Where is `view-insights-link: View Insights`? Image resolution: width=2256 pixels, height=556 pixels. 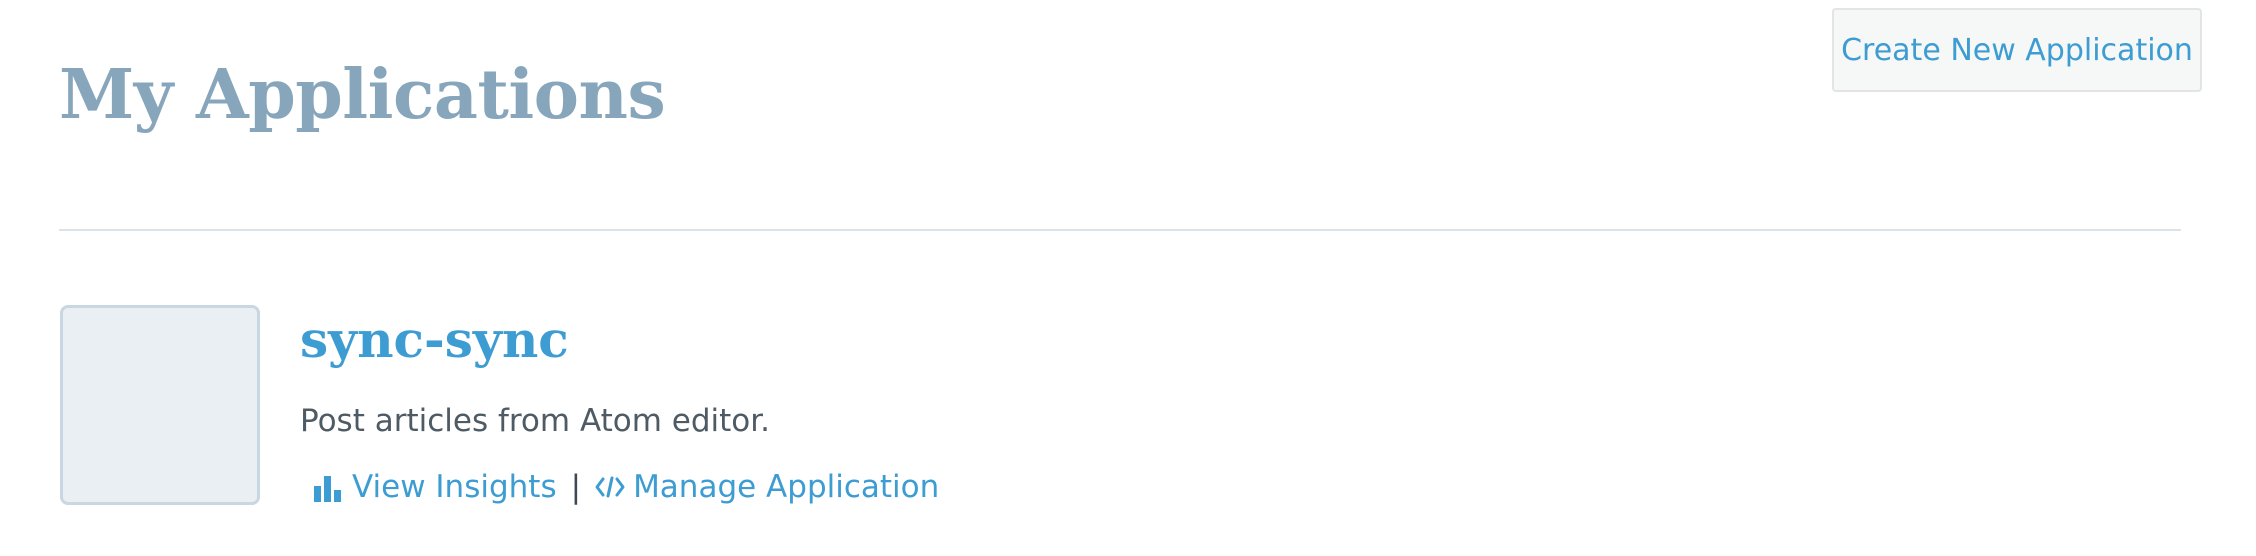
view-insights-link: View Insights is located at coordinates (434, 487).